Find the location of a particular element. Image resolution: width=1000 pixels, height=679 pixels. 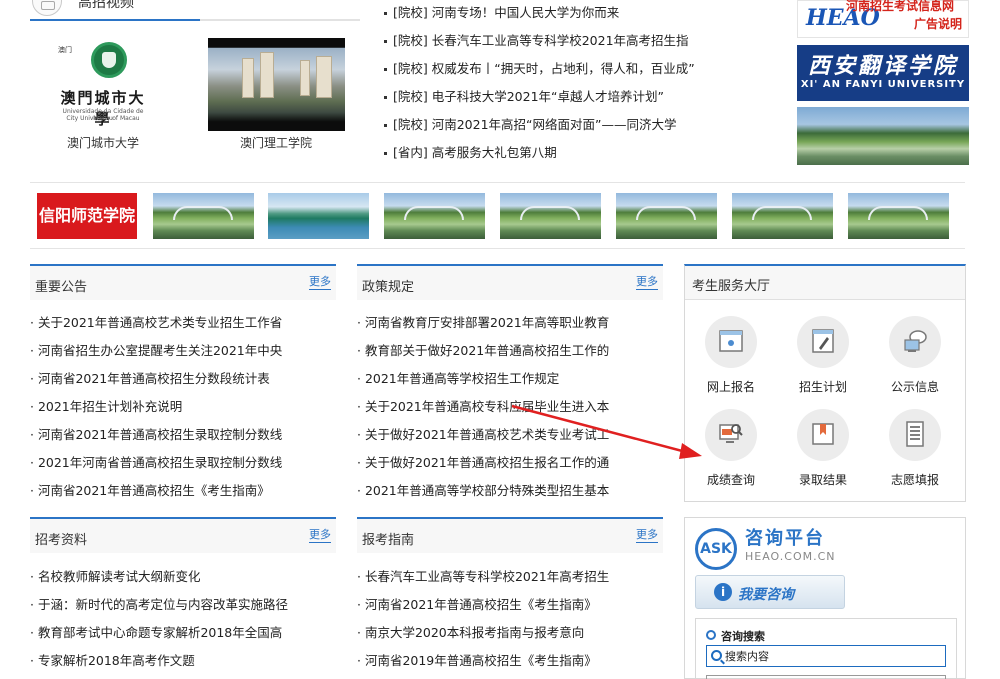

service-label: 公示信息 is located at coordinates (914, 387).